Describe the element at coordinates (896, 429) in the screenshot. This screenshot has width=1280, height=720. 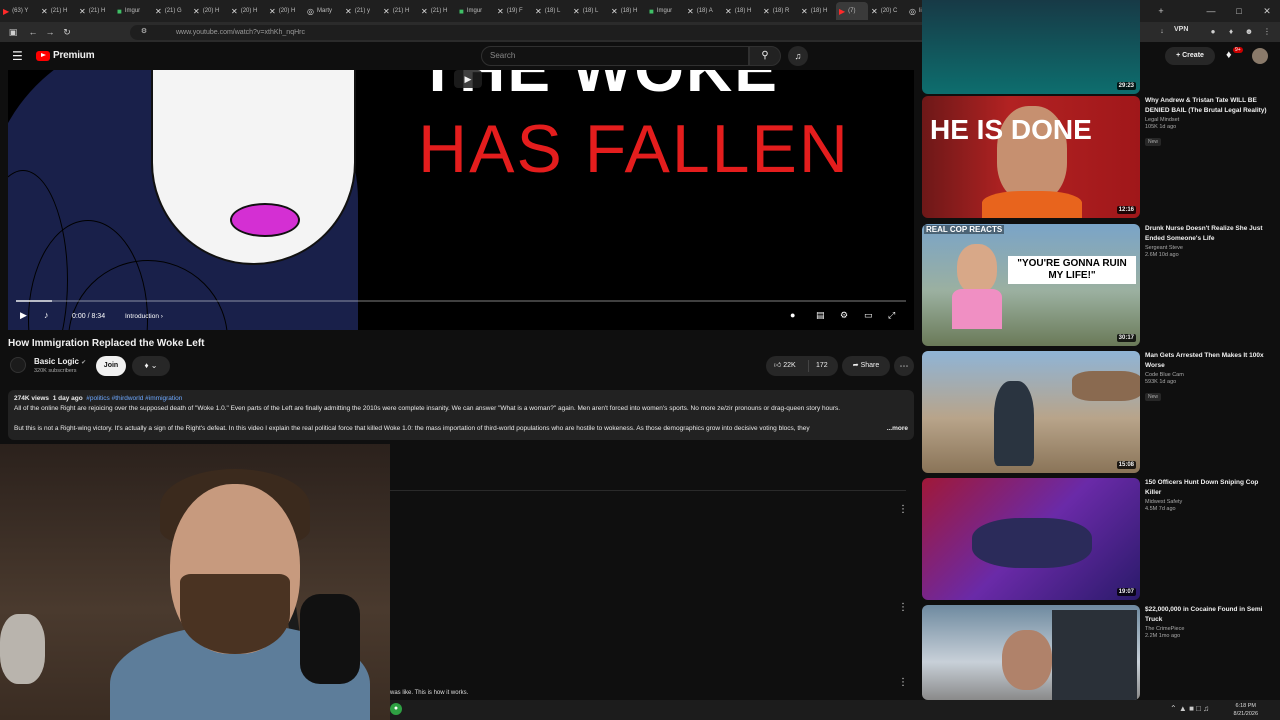
I see `show-more-link: ...more` at that location.